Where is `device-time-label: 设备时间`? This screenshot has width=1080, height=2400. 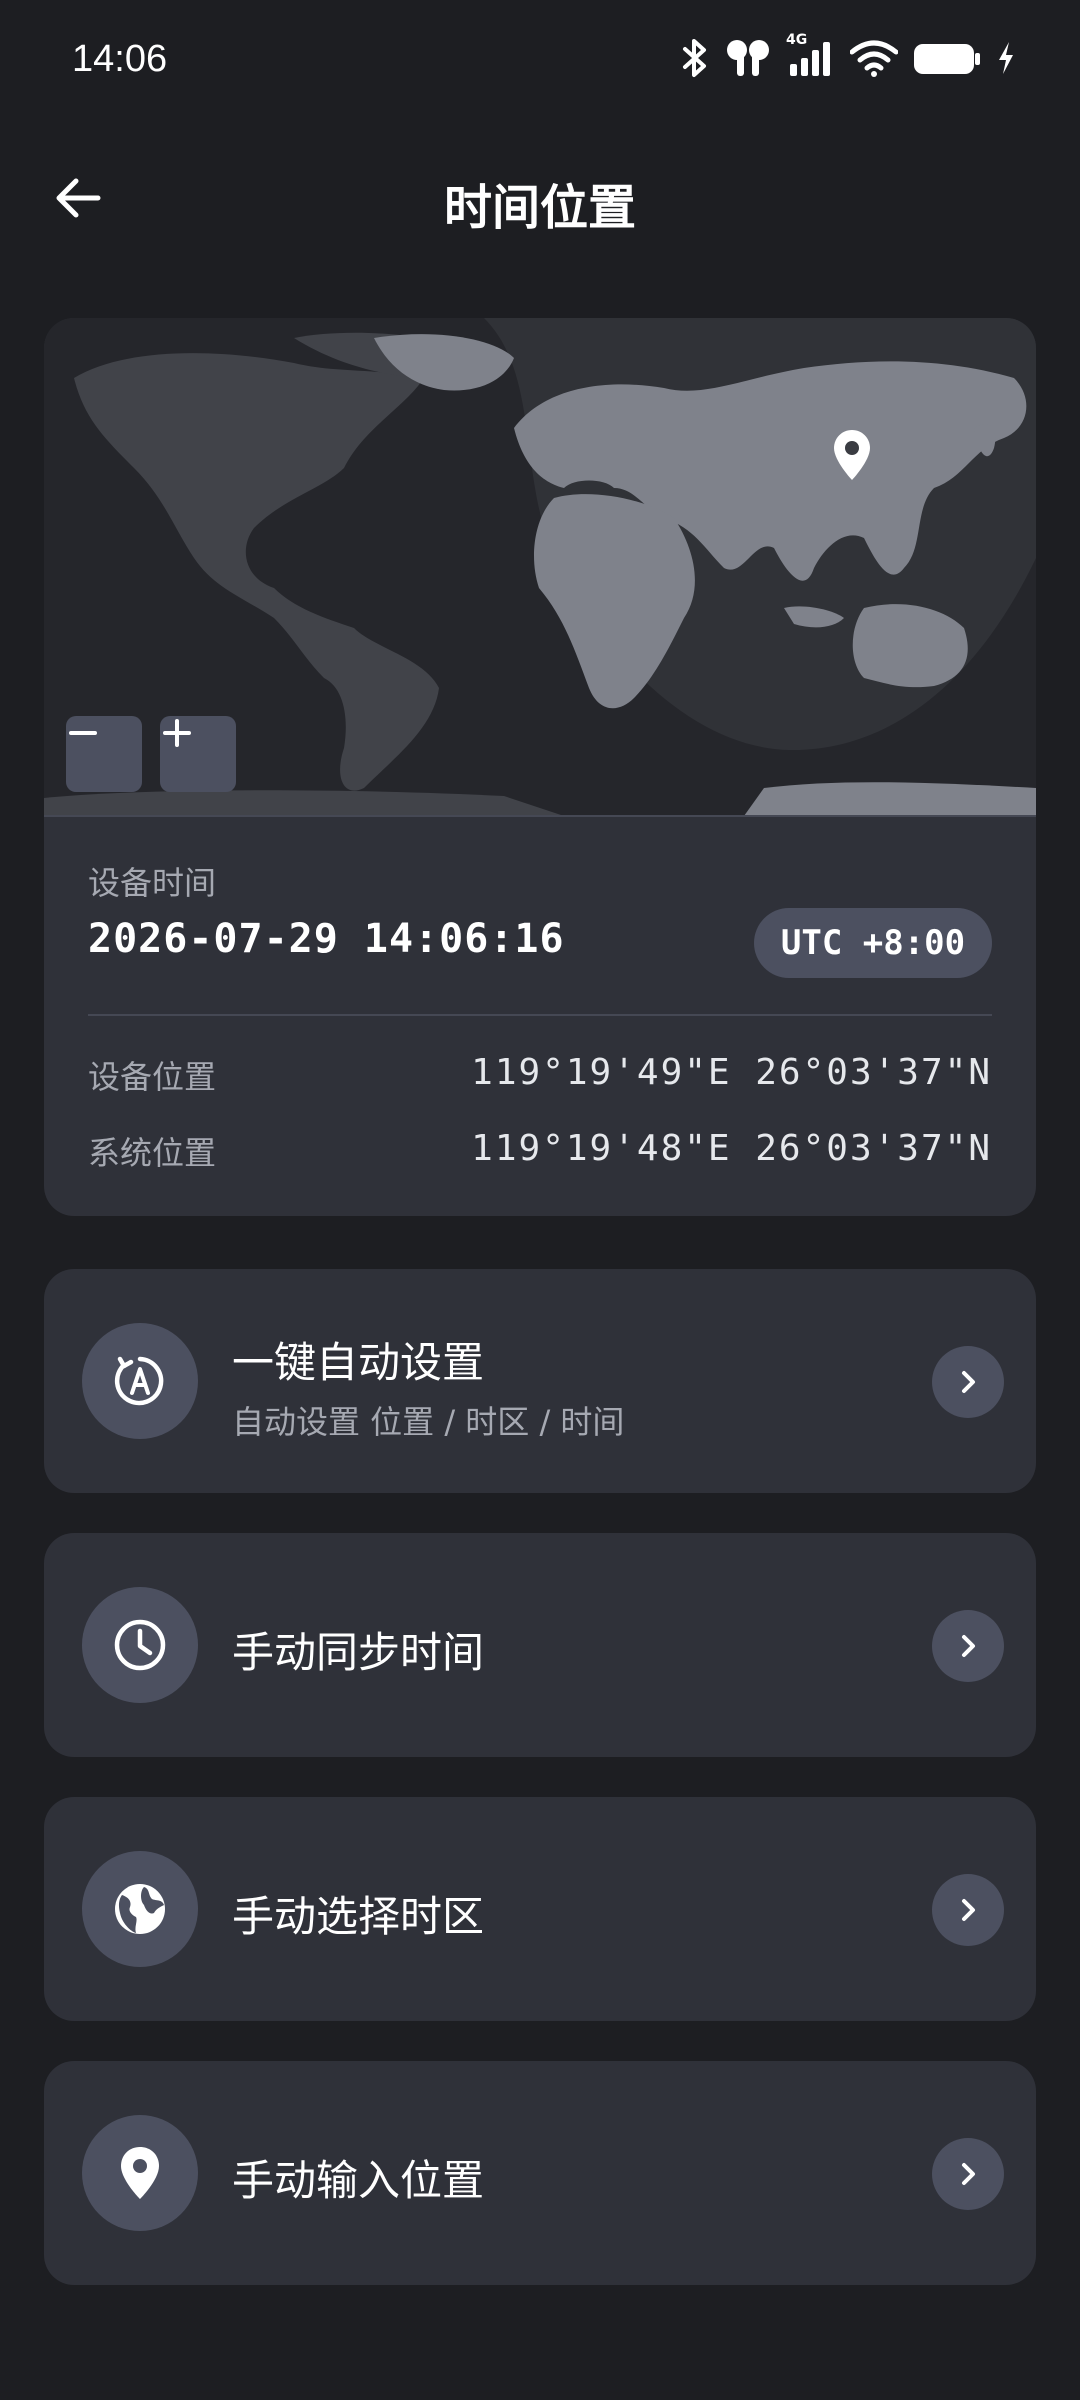
device-time-label: 设备时间 is located at coordinates (152, 883).